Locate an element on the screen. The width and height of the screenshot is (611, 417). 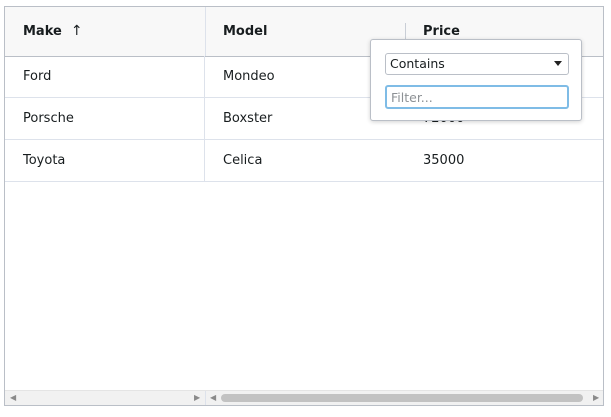
cell-make: Toyota is located at coordinates (105, 160).